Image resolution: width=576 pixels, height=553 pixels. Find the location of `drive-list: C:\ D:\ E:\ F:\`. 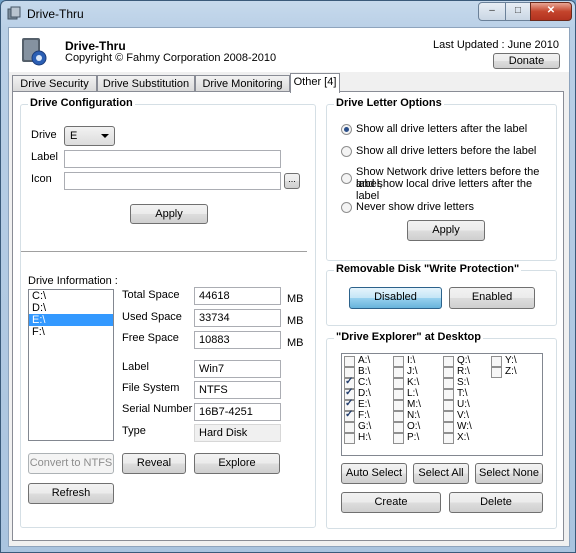

drive-list: C:\ D:\ E:\ F:\ is located at coordinates (71, 365).